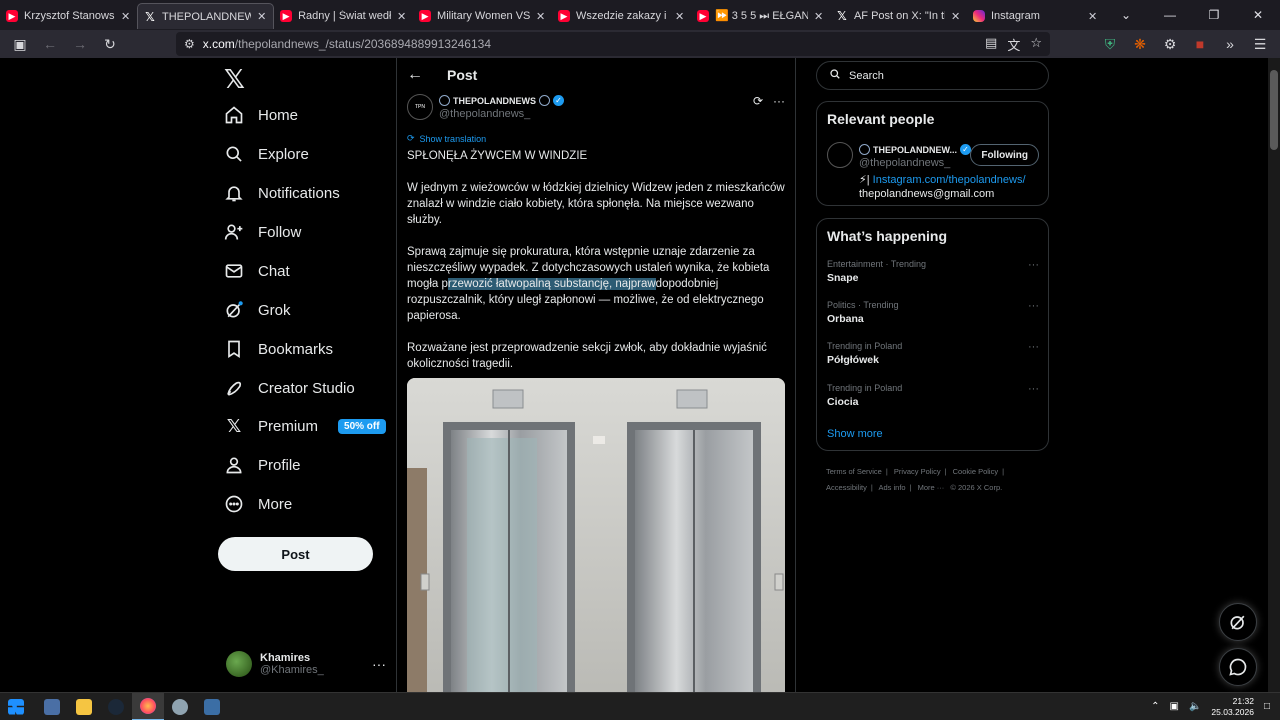 The width and height of the screenshot is (1280, 720). What do you see at coordinates (845, 319) in the screenshot?
I see `trend-name: Orbana` at bounding box center [845, 319].